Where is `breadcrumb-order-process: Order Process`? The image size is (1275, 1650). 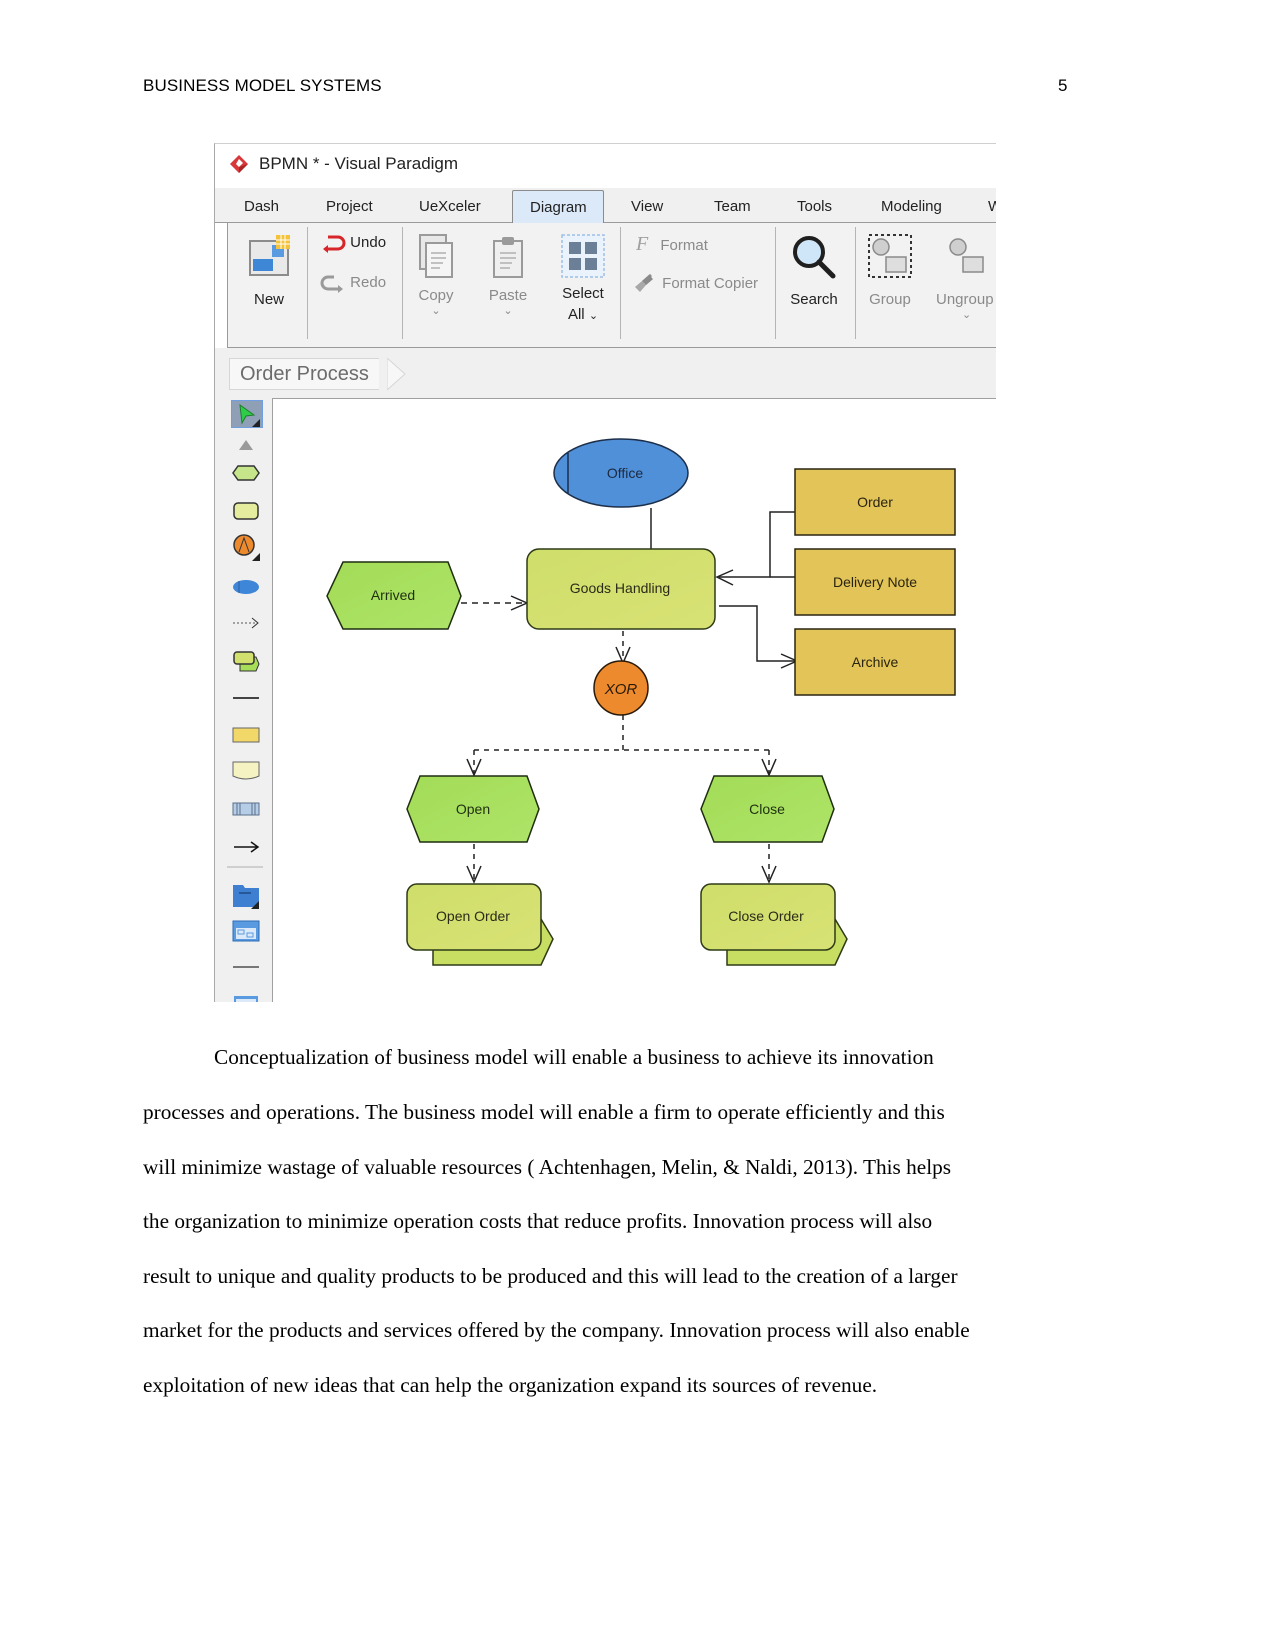 breadcrumb-order-process: Order Process is located at coordinates (304, 374).